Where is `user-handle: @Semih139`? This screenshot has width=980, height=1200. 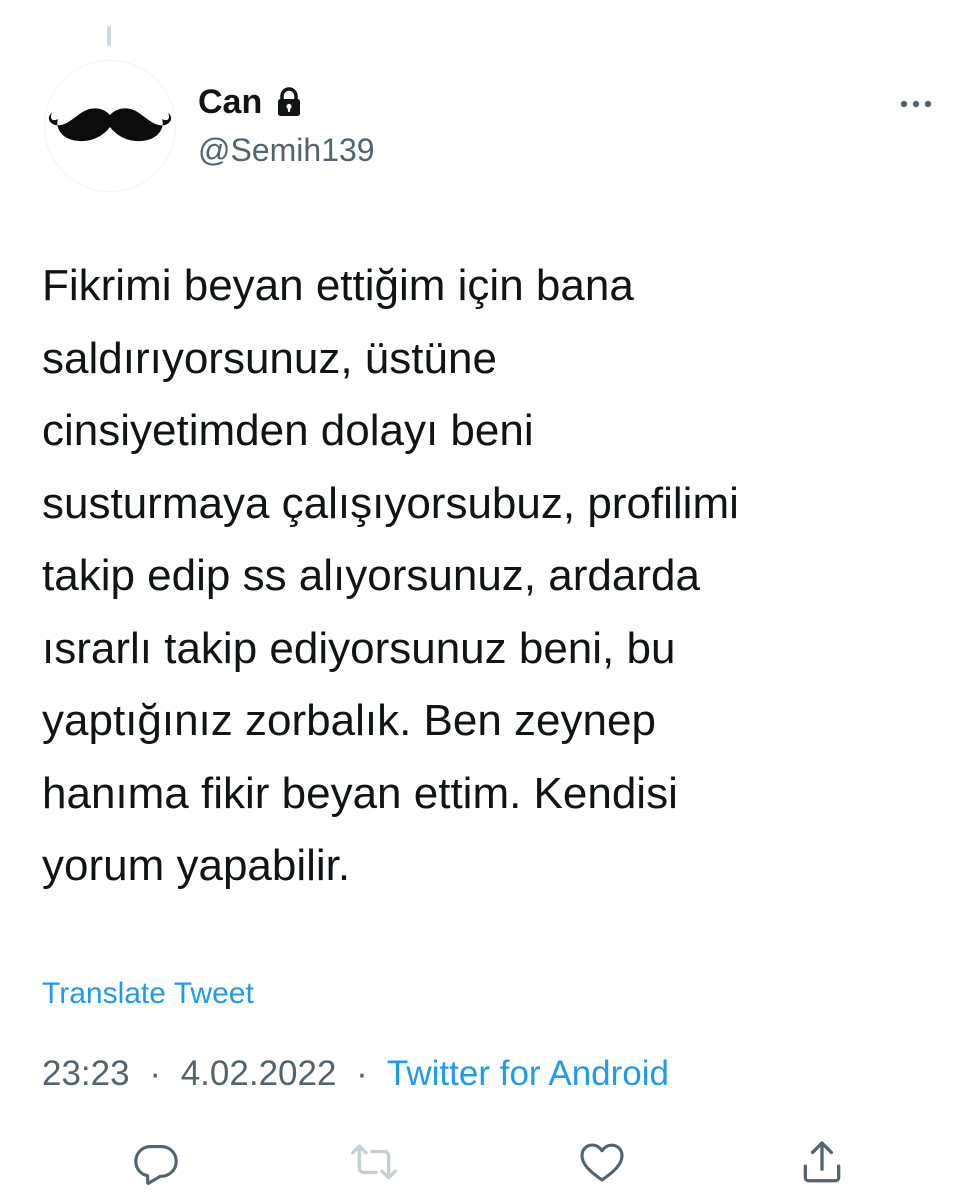
user-handle: @Semih139 is located at coordinates (286, 150).